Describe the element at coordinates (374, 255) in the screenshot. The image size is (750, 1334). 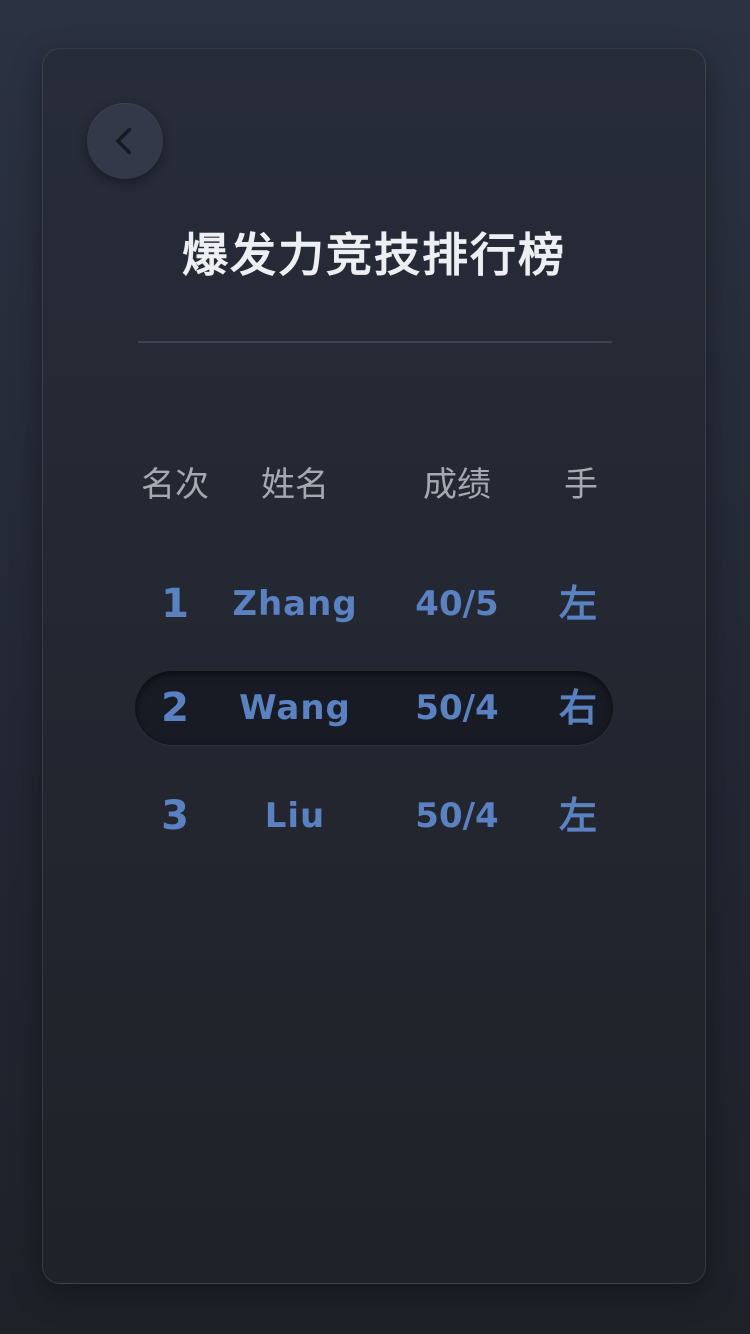
I see `page-title: 爆发力竞技排行榜` at that location.